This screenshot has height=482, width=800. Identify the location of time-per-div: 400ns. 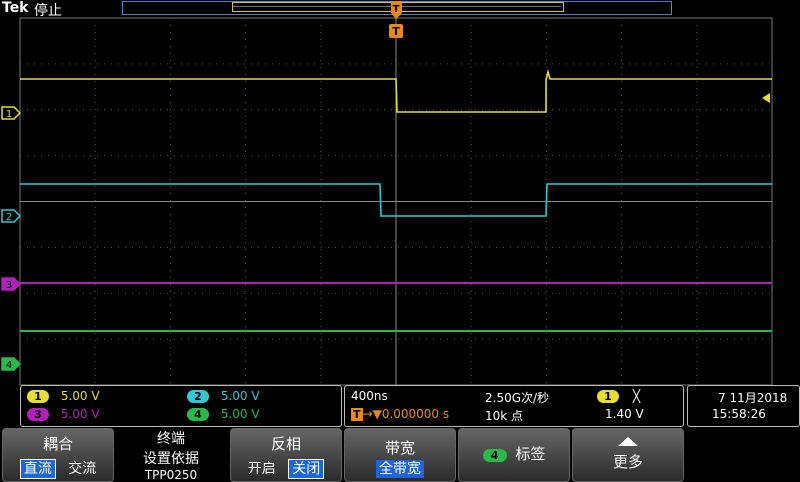
(369, 396).